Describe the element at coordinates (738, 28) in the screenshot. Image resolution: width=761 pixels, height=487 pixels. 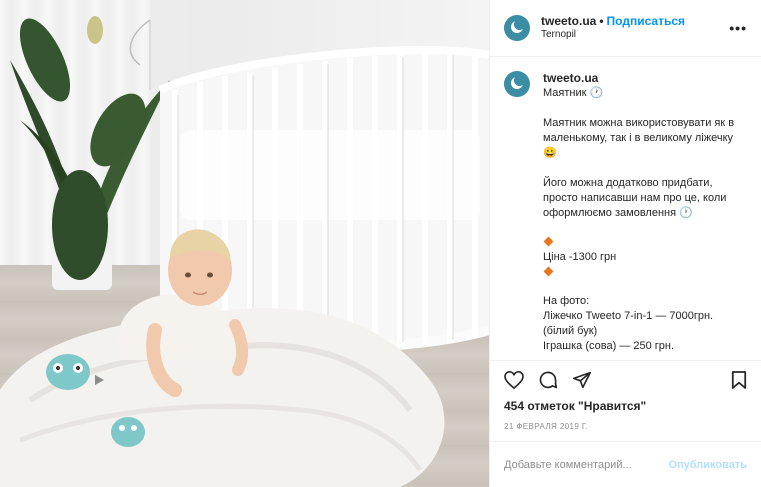
I see `more-options-icon: •••` at that location.